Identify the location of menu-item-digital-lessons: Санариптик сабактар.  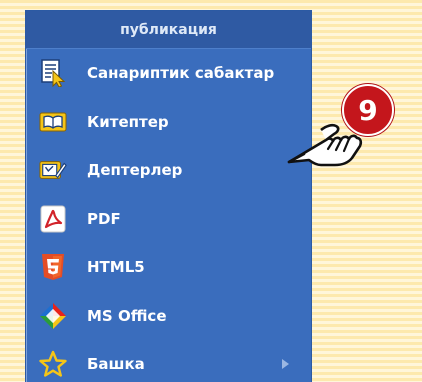
(168, 73).